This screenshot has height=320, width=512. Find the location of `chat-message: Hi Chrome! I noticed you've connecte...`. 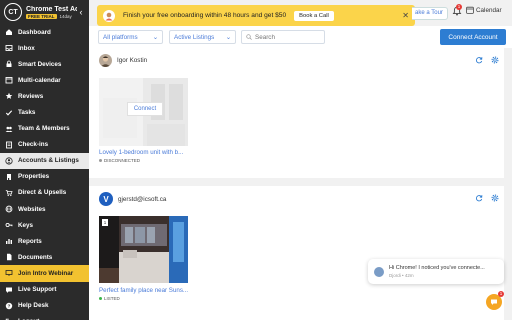

chat-message: Hi Chrome! I noticed you've connecte... is located at coordinates (437, 268).